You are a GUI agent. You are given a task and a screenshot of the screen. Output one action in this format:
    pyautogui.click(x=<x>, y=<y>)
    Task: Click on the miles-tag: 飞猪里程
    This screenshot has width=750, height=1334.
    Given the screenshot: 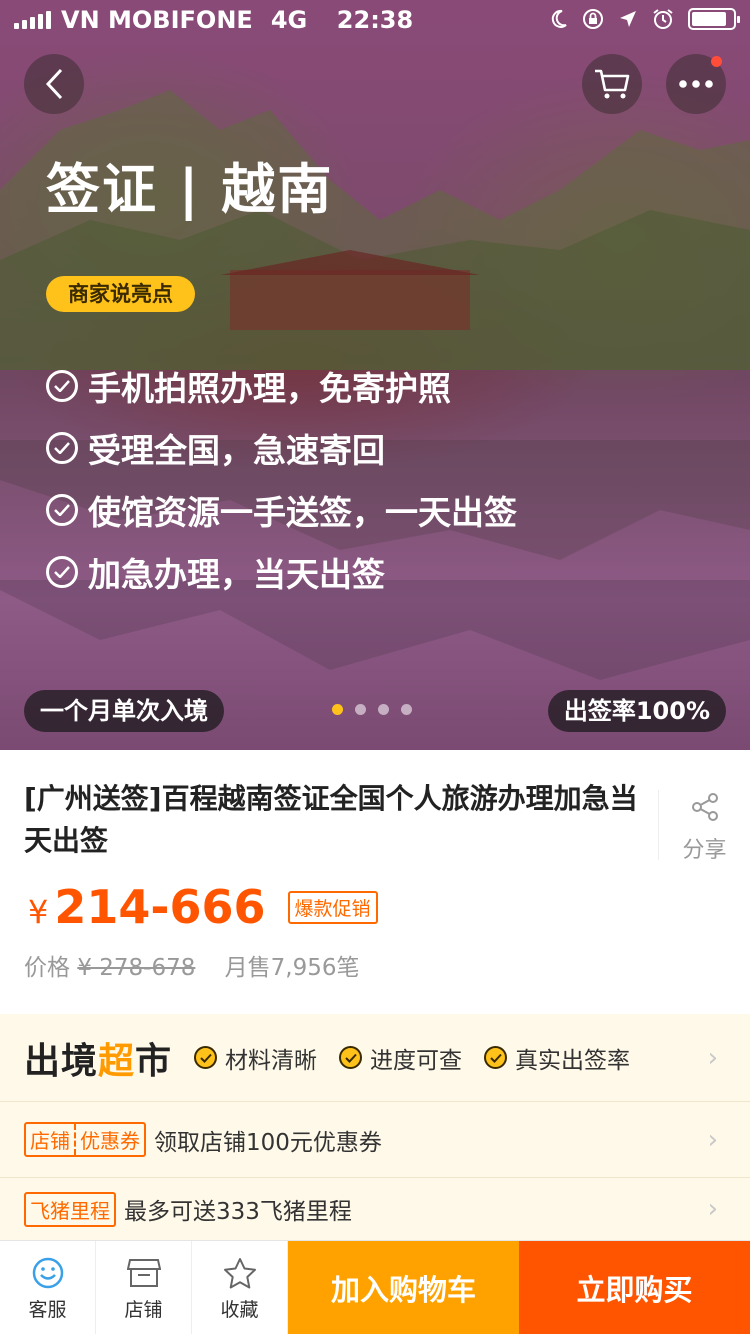 What is the action you would take?
    pyautogui.click(x=70, y=1209)
    